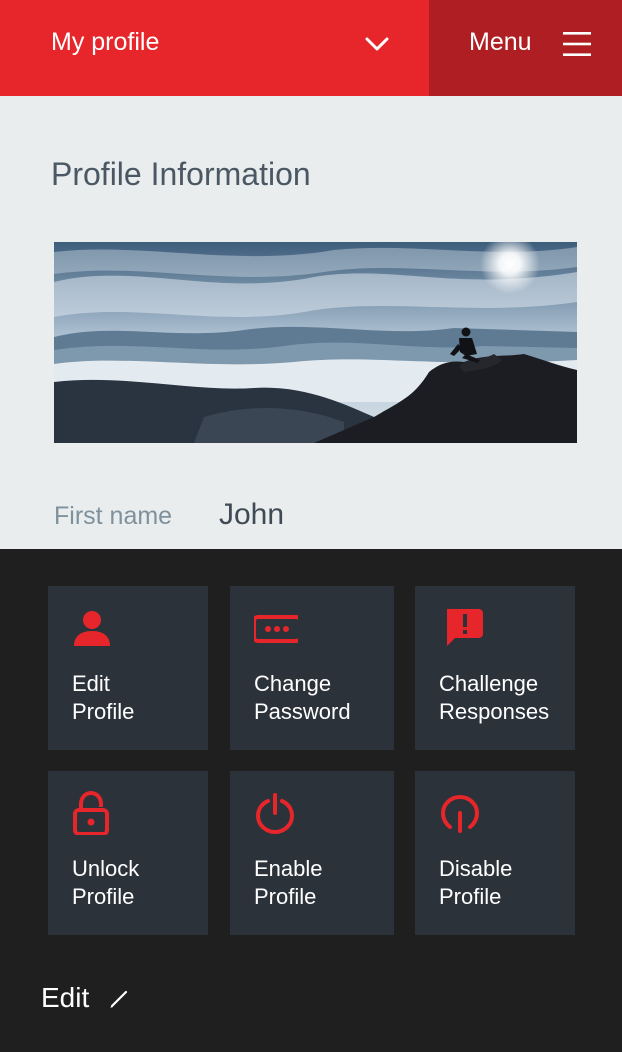  What do you see at coordinates (128, 668) in the screenshot?
I see `edit-profile-button: Edit Profile` at bounding box center [128, 668].